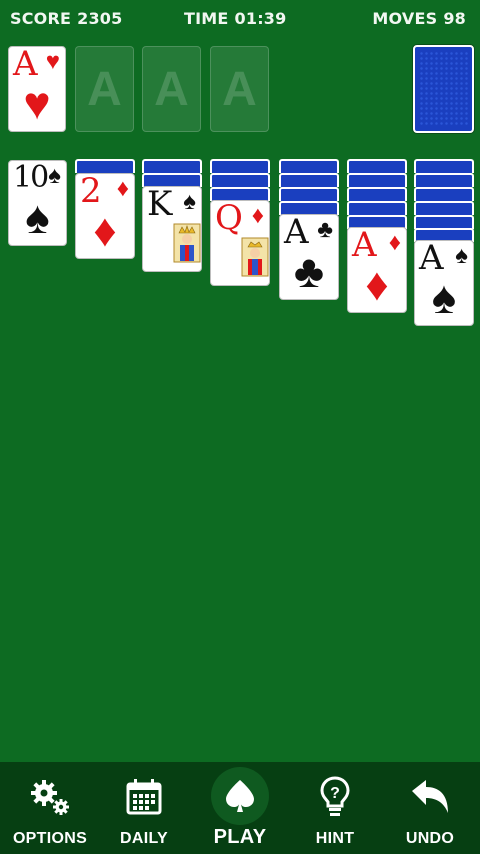 The height and width of the screenshot is (854, 480). I want to click on card-back-pattern, so click(443, 89).